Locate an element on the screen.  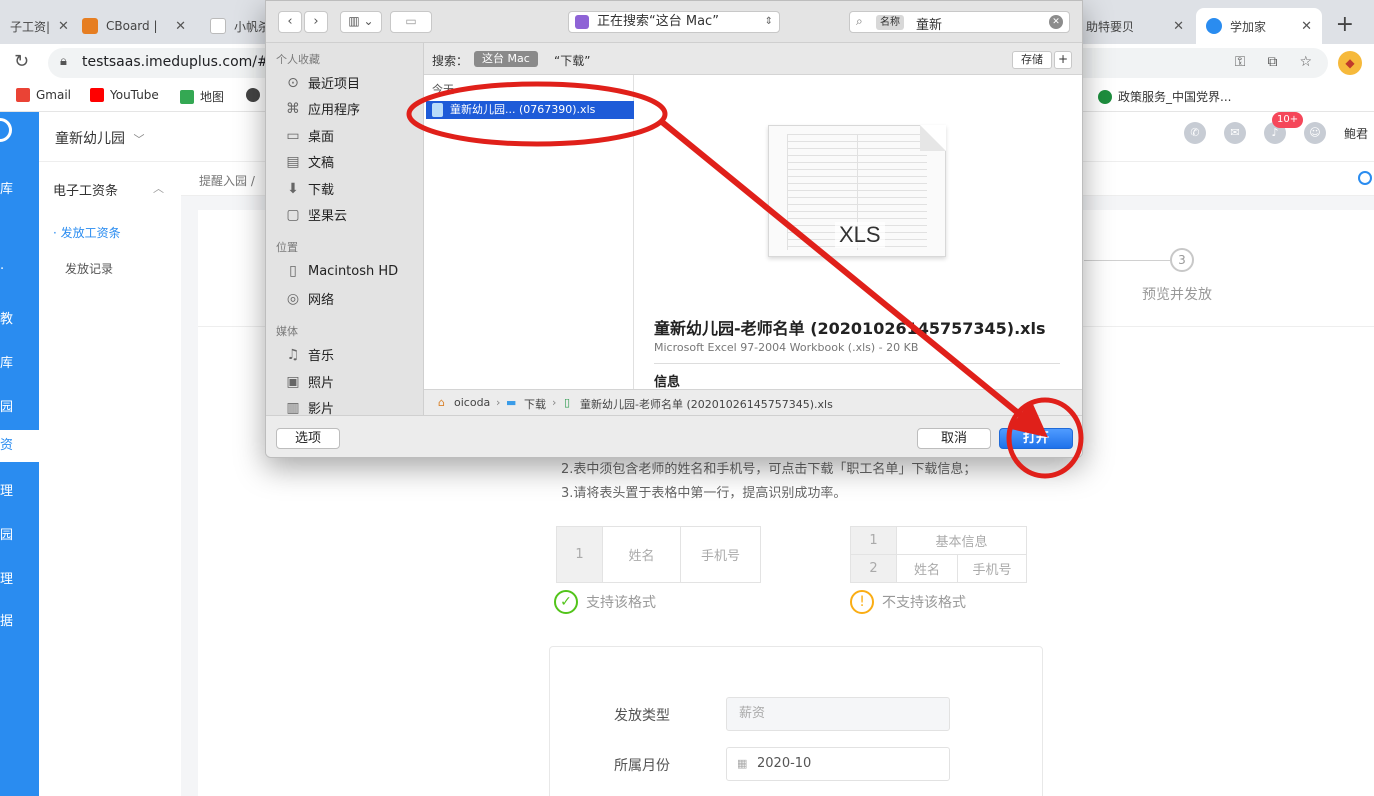
folder-icon: ▢ is located at coordinates (293, 214).